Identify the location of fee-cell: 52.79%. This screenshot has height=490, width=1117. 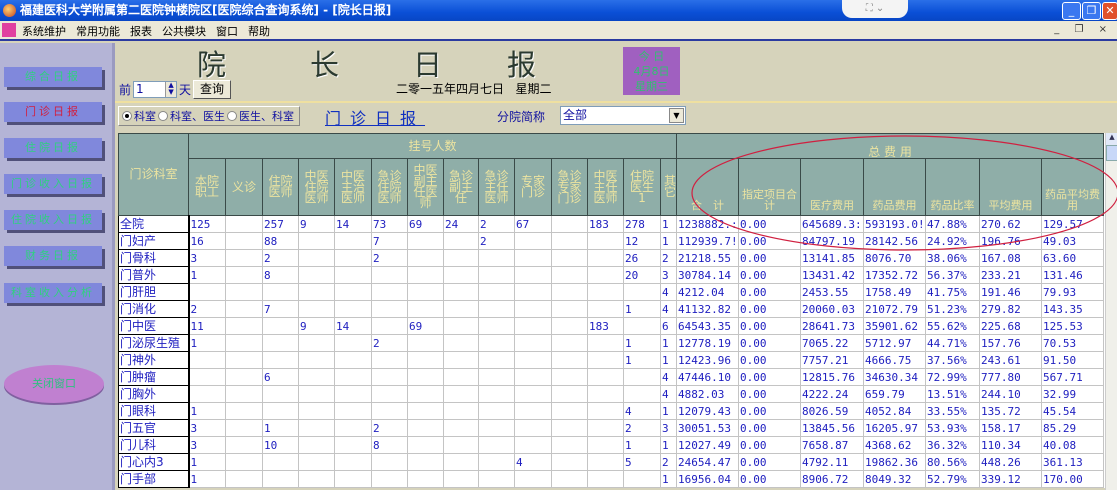
(953, 479).